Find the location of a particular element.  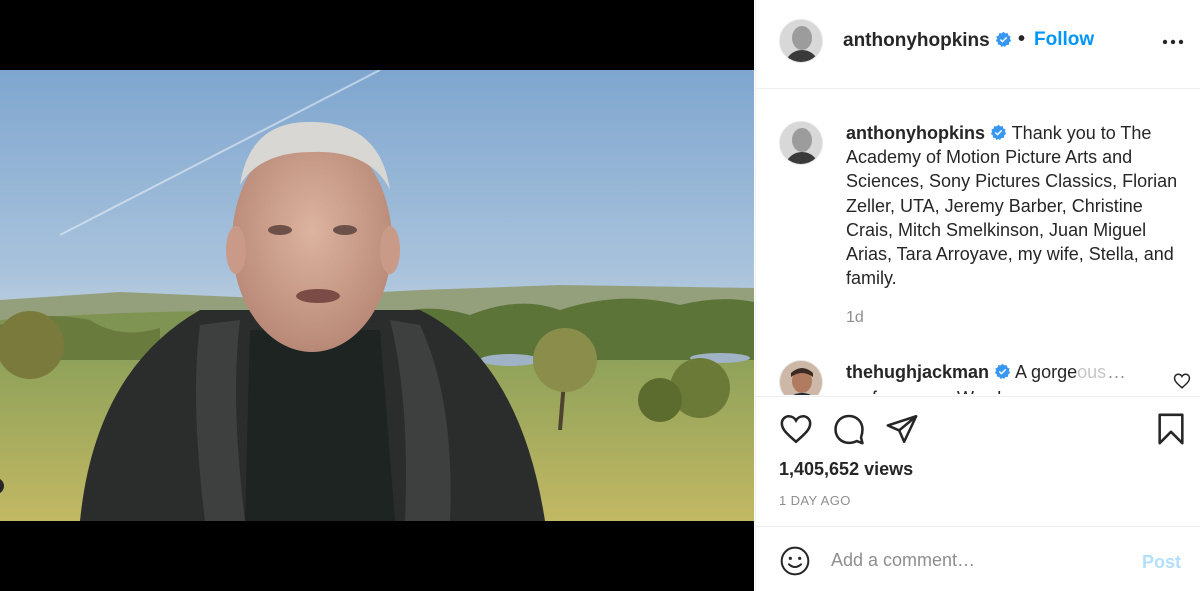

comment-input is located at coordinates (976, 560).